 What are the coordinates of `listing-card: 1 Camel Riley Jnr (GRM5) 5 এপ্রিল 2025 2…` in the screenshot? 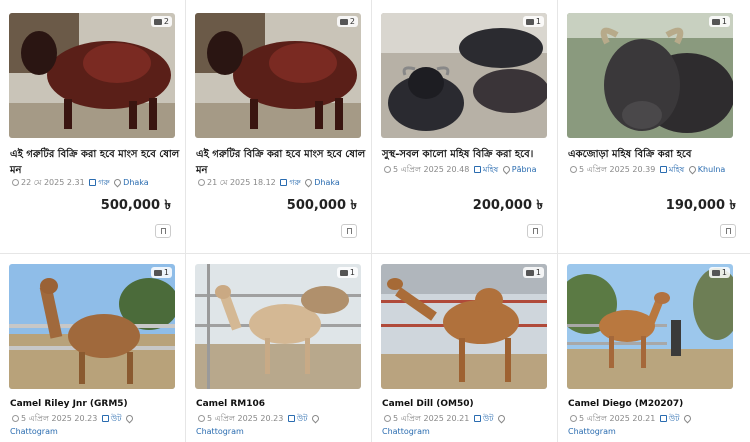 It's located at (93, 348).